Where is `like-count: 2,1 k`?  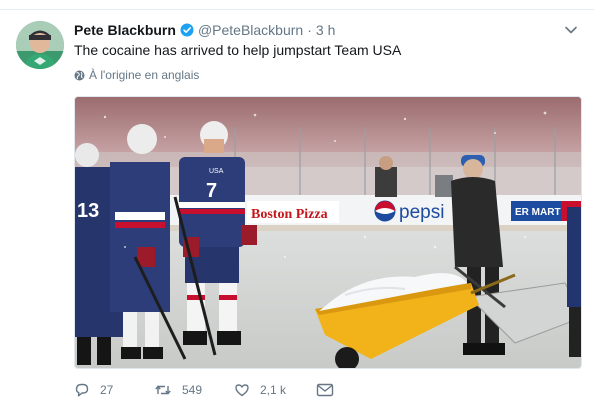
like-count: 2,1 k is located at coordinates (273, 390).